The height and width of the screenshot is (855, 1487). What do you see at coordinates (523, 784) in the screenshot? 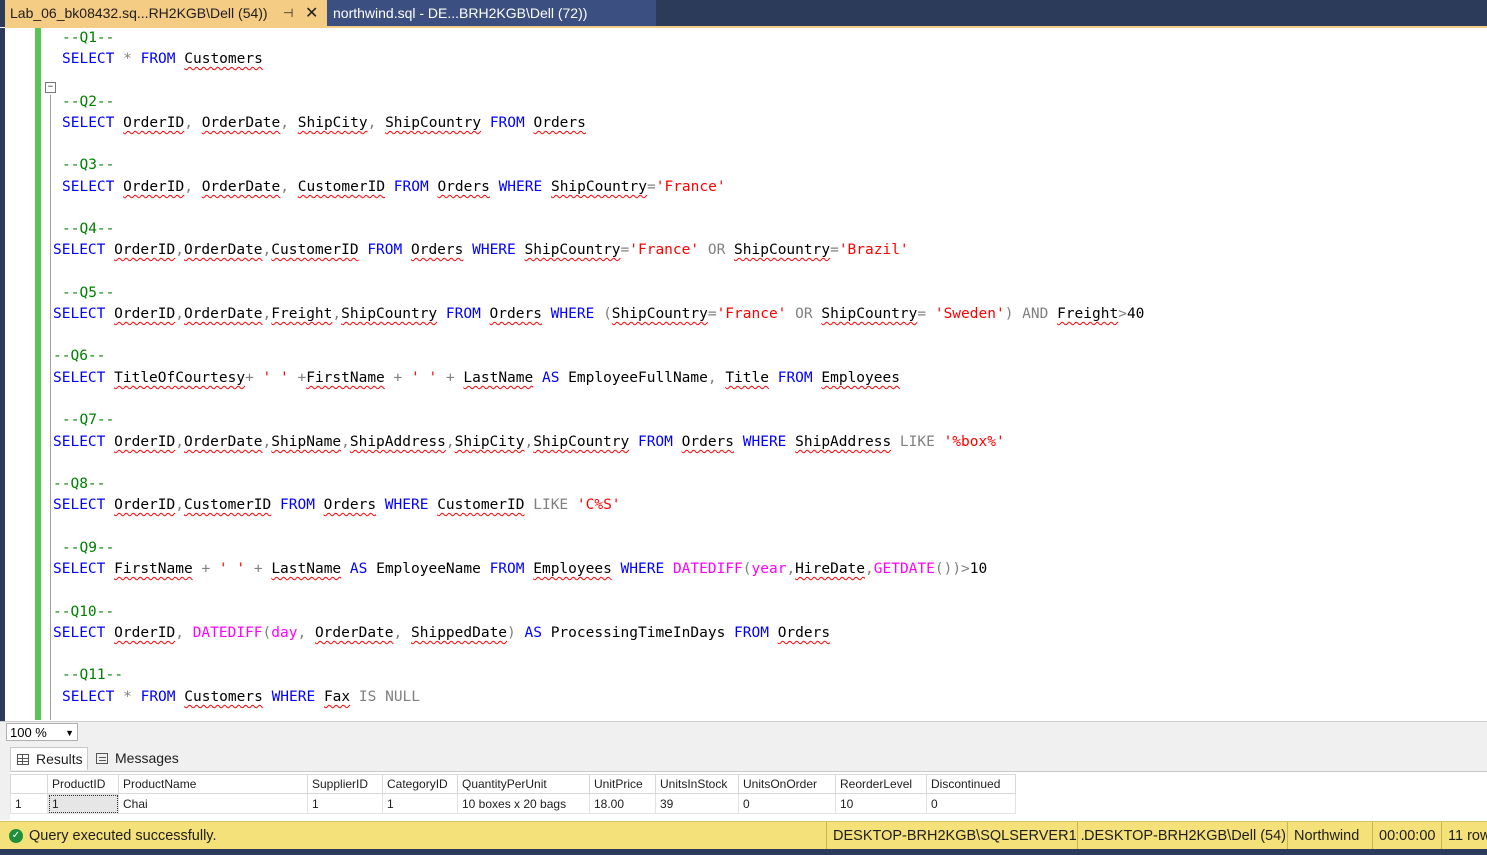
I see `column-header: QuantityPerUnit` at bounding box center [523, 784].